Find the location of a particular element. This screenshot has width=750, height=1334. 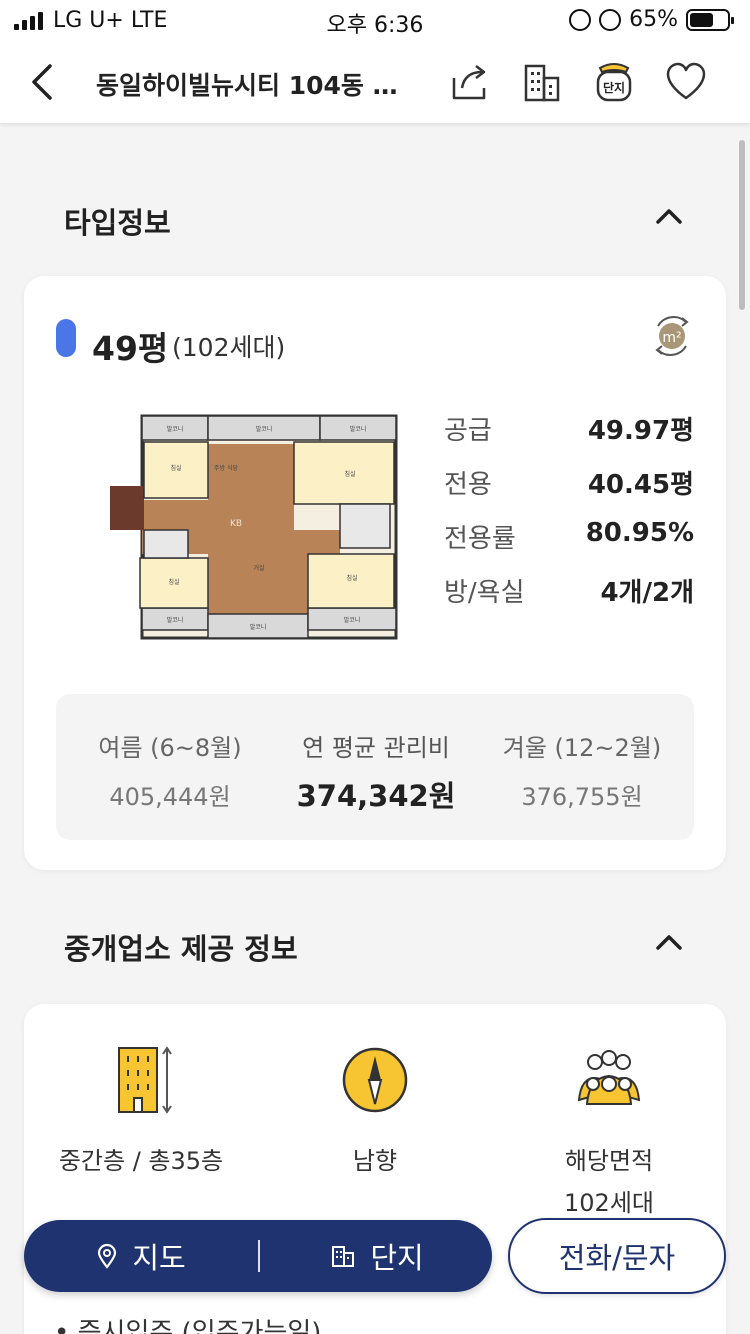

battery-fill is located at coordinates (702, 19).